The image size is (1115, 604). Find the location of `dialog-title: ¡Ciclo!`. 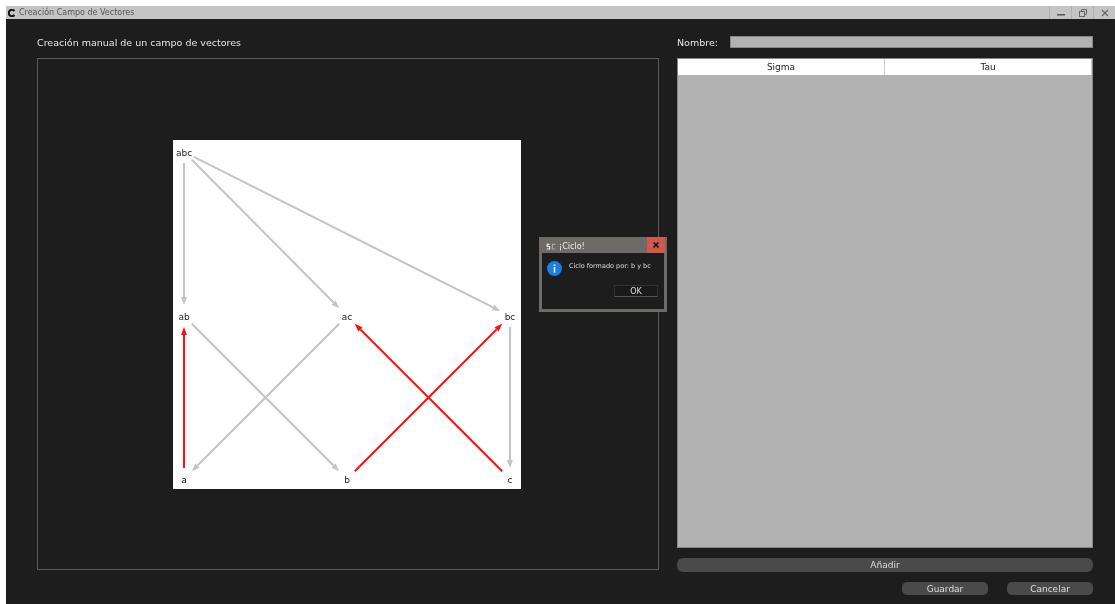

dialog-title: ¡Ciclo! is located at coordinates (572, 246).